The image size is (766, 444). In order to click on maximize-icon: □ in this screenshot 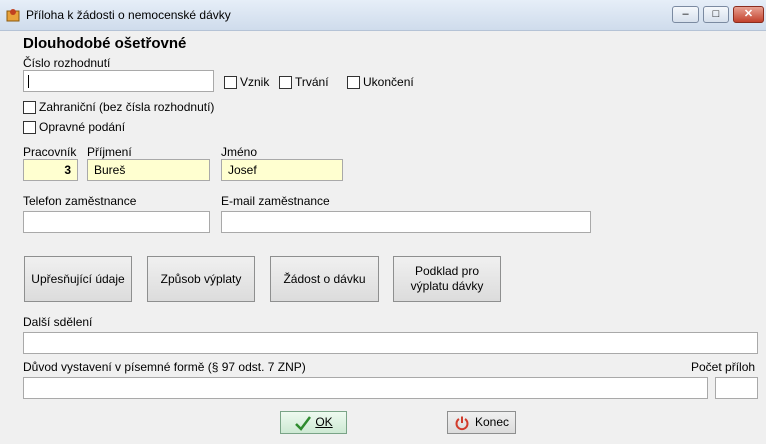, I will do `click(716, 14)`.